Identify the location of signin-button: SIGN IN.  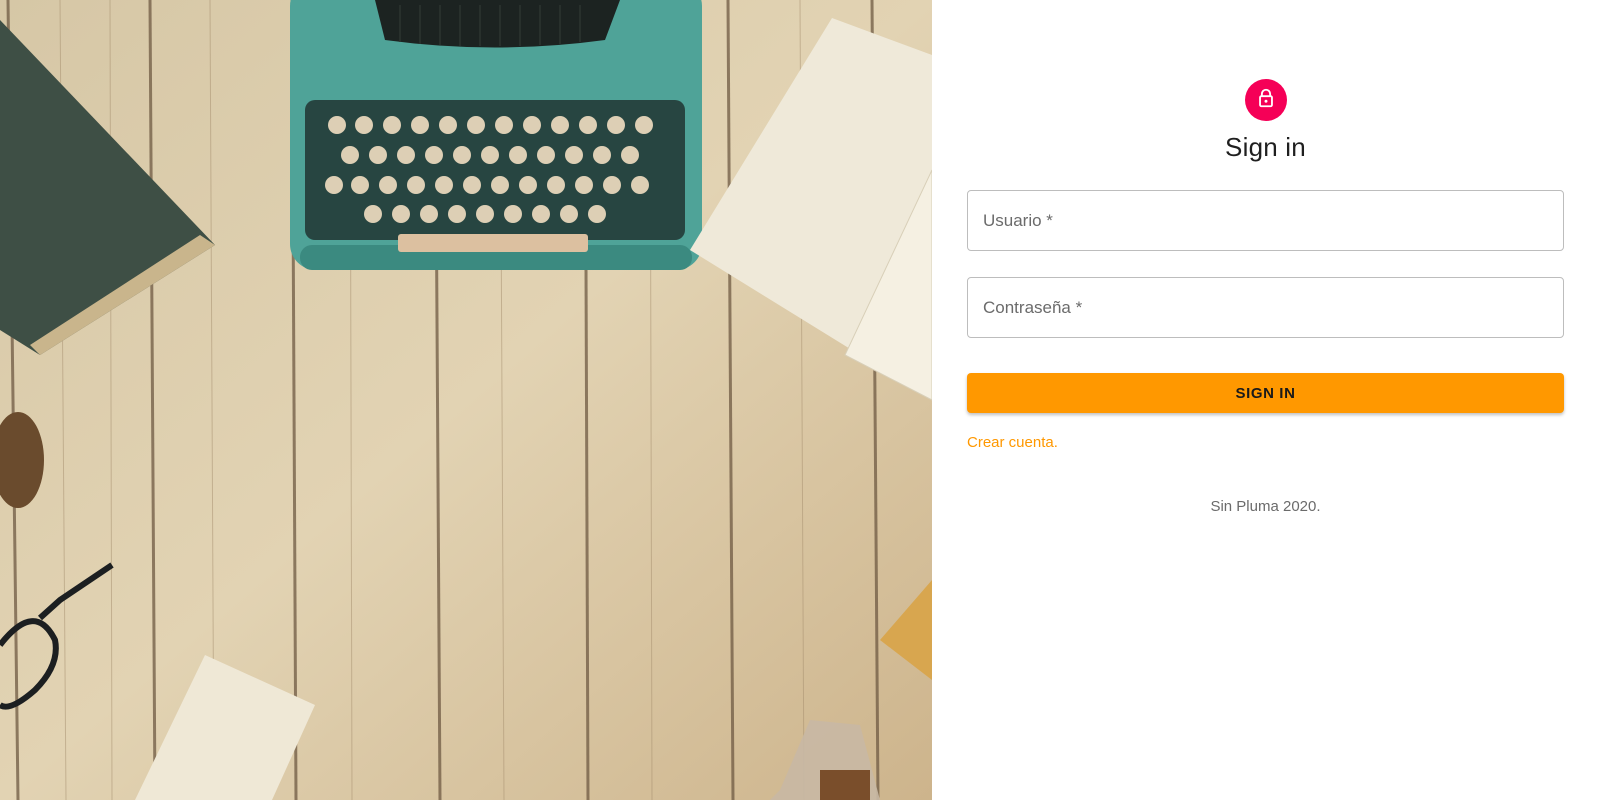
(1265, 393).